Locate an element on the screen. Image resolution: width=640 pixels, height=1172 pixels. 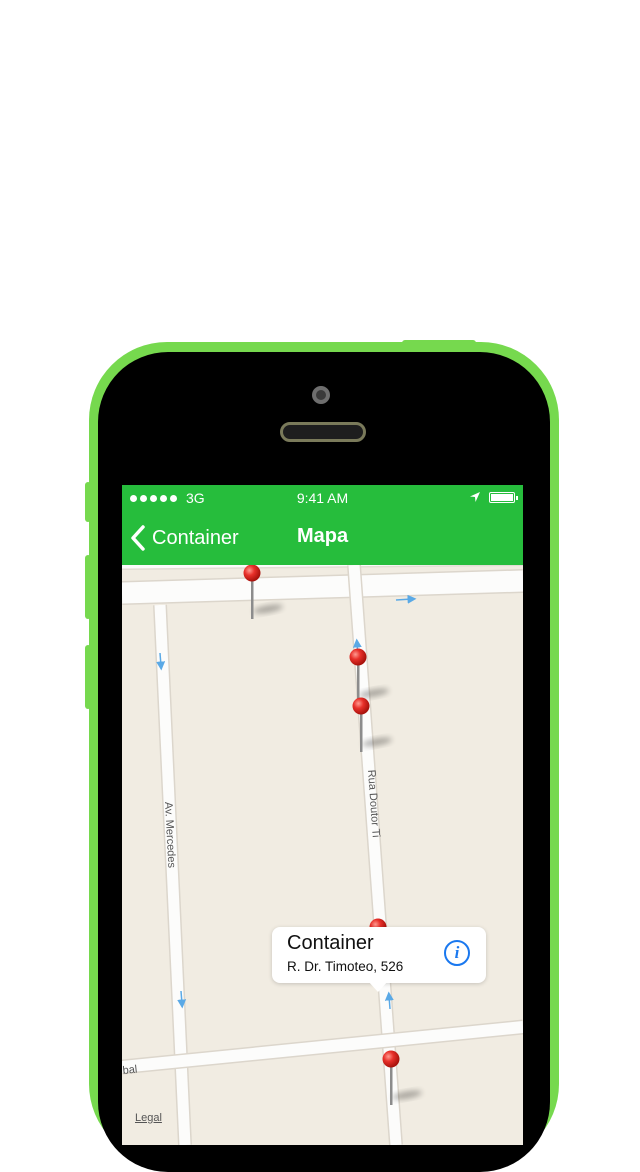
phone-volume-up is located at coordinates (88, 587).